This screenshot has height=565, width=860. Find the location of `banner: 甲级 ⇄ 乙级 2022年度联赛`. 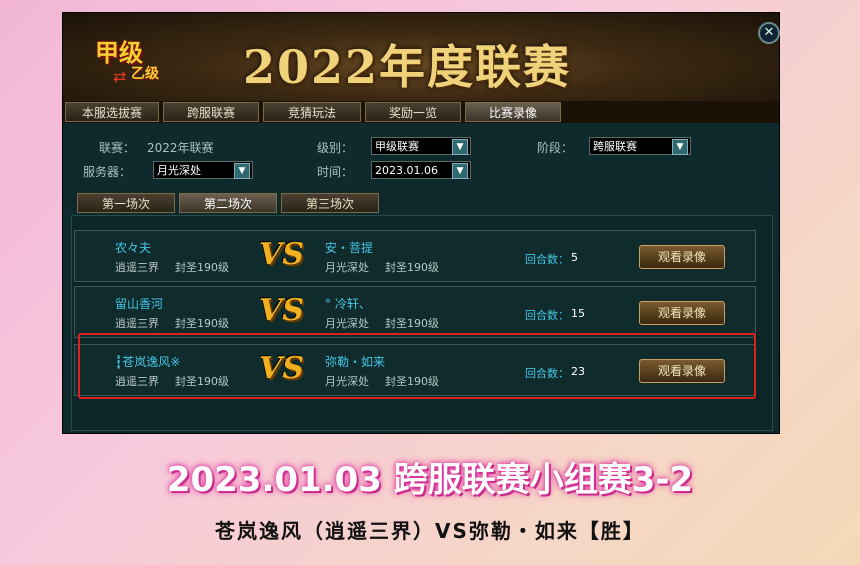

banner: 甲级 ⇄ 乙级 2022年度联赛 is located at coordinates (421, 57).